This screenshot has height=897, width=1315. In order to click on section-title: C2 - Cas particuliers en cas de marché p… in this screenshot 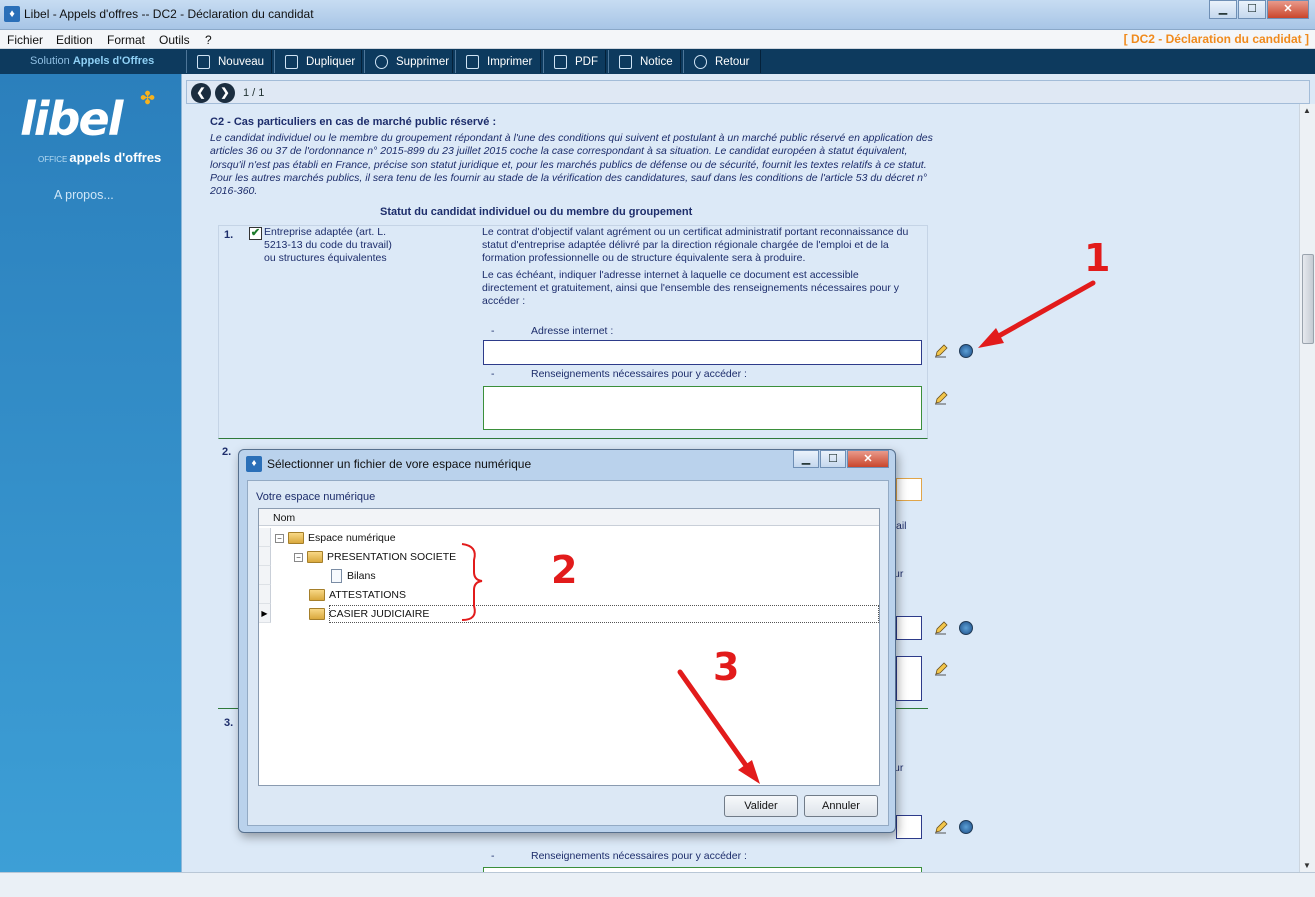, I will do `click(353, 122)`.